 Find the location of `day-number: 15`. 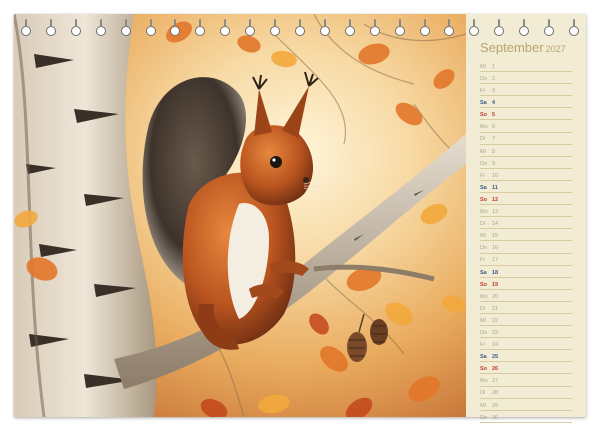

day-number: 15 is located at coordinates (495, 236).